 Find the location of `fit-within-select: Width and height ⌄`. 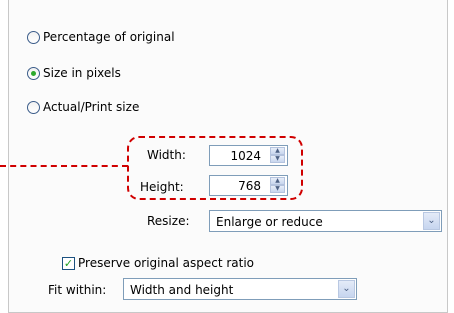

fit-within-select: Width and height ⌄ is located at coordinates (240, 289).